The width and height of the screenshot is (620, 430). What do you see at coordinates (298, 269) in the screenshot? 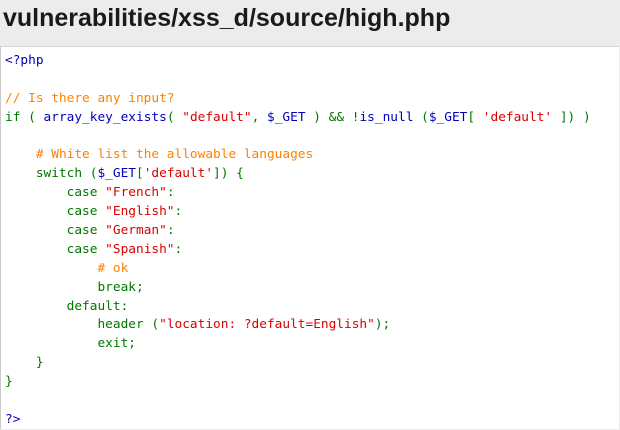
I see `code-line: # ok` at bounding box center [298, 269].